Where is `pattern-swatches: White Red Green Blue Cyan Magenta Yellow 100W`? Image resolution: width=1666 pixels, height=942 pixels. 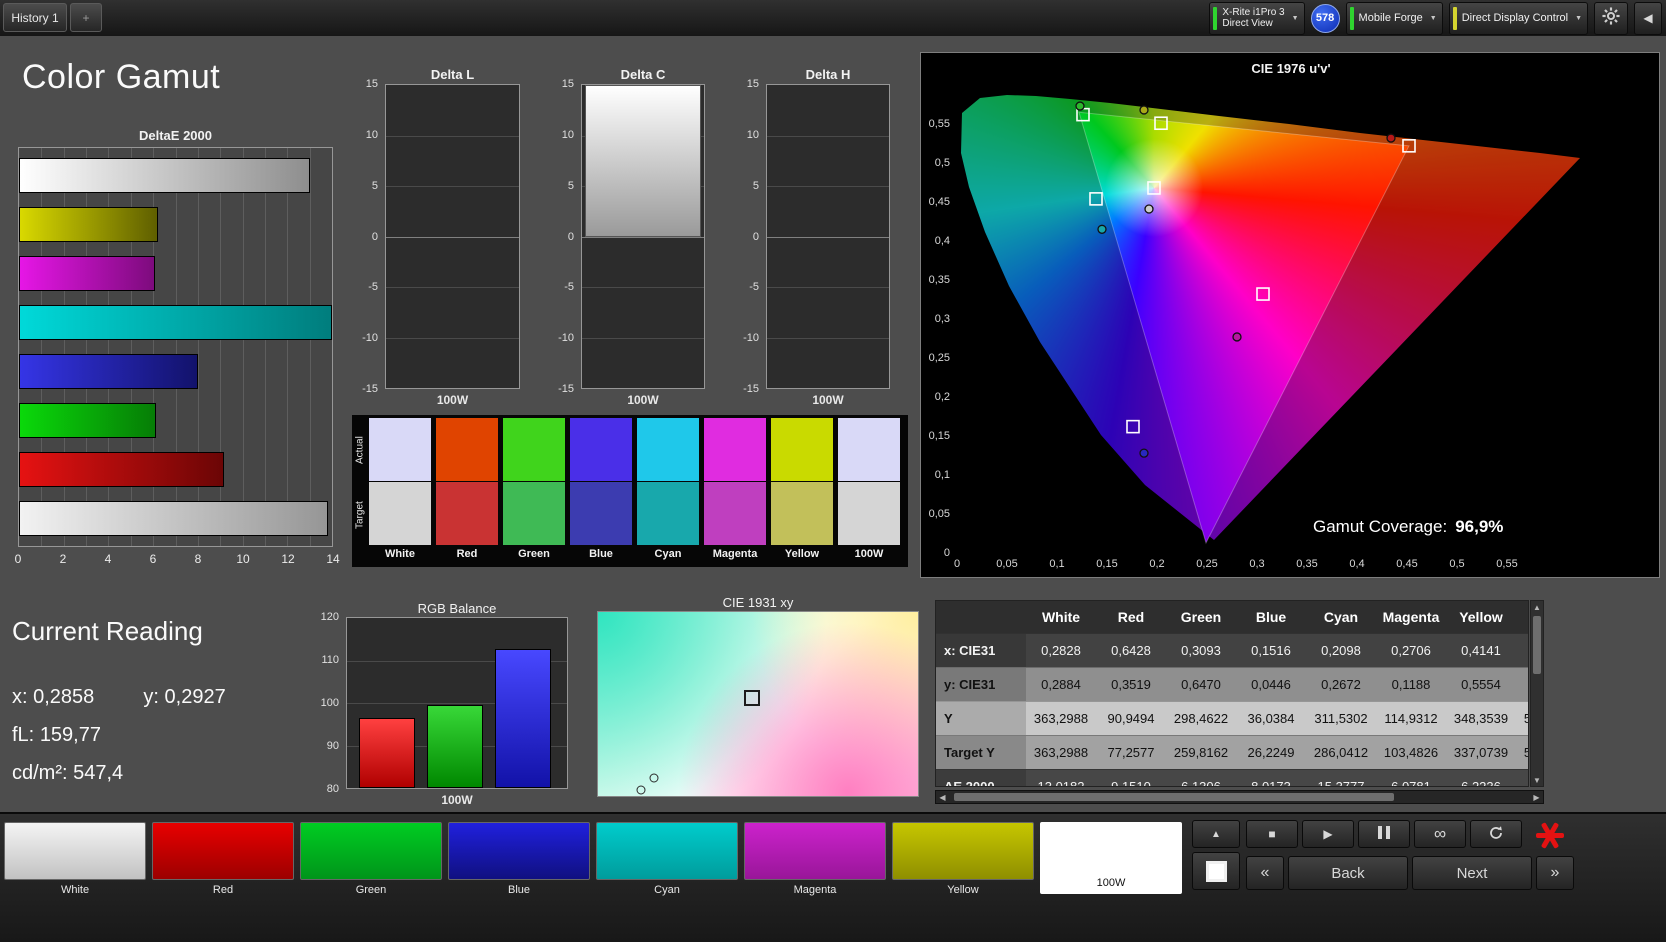 pattern-swatches: White Red Green Blue Cyan Magenta Yellow 100W is located at coordinates (596, 859).